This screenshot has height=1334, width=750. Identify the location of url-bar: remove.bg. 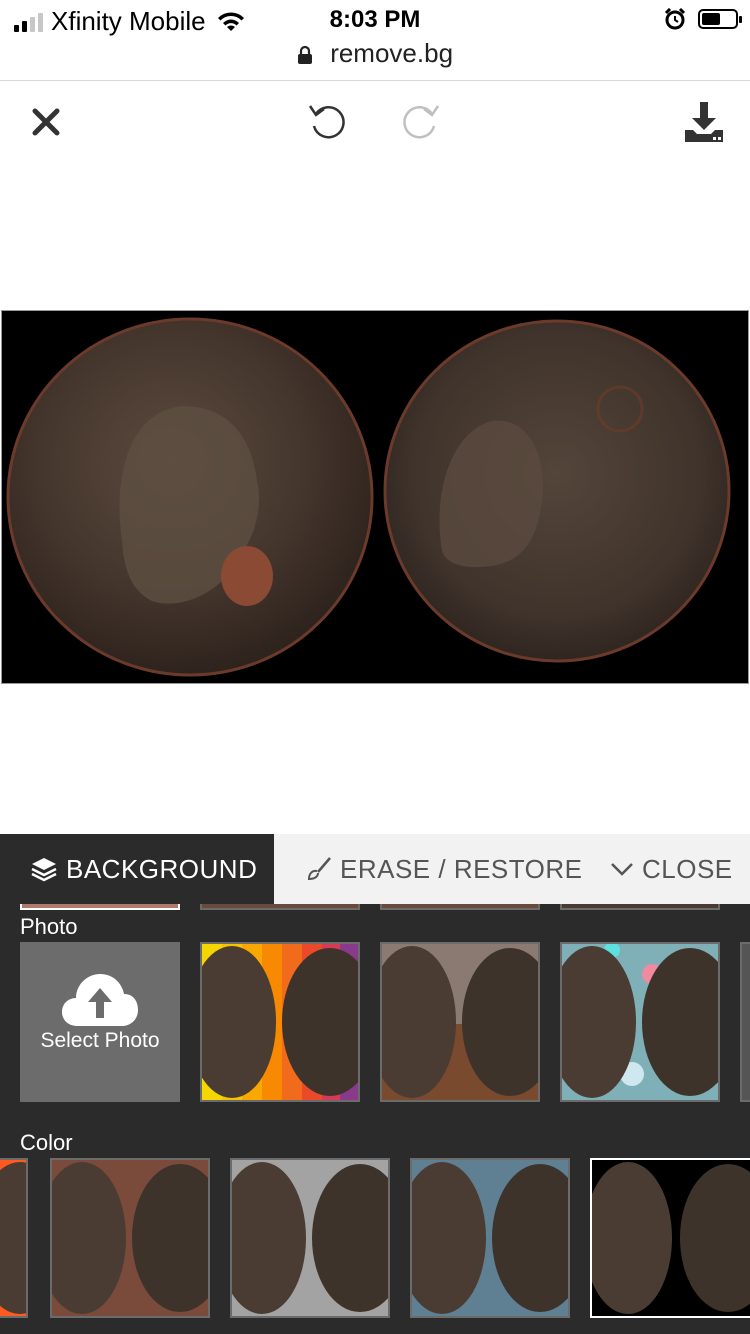
(375, 53).